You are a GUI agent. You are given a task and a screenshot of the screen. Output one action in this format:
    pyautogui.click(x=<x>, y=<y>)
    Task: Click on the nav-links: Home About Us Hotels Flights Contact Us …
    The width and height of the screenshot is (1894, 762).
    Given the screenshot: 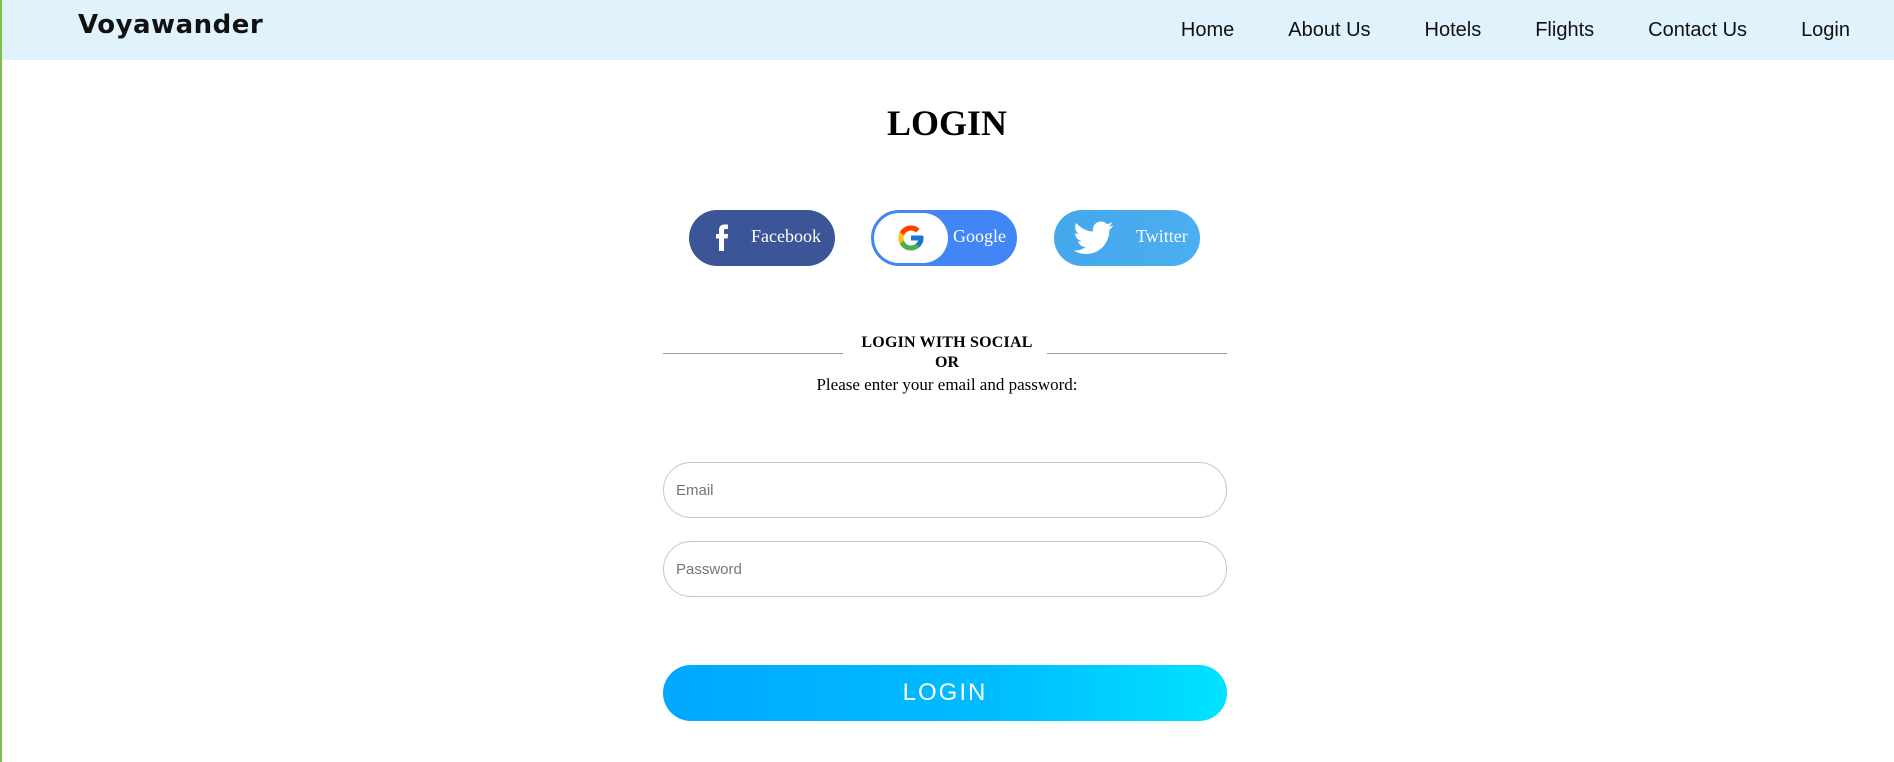 What is the action you would take?
    pyautogui.click(x=1515, y=30)
    